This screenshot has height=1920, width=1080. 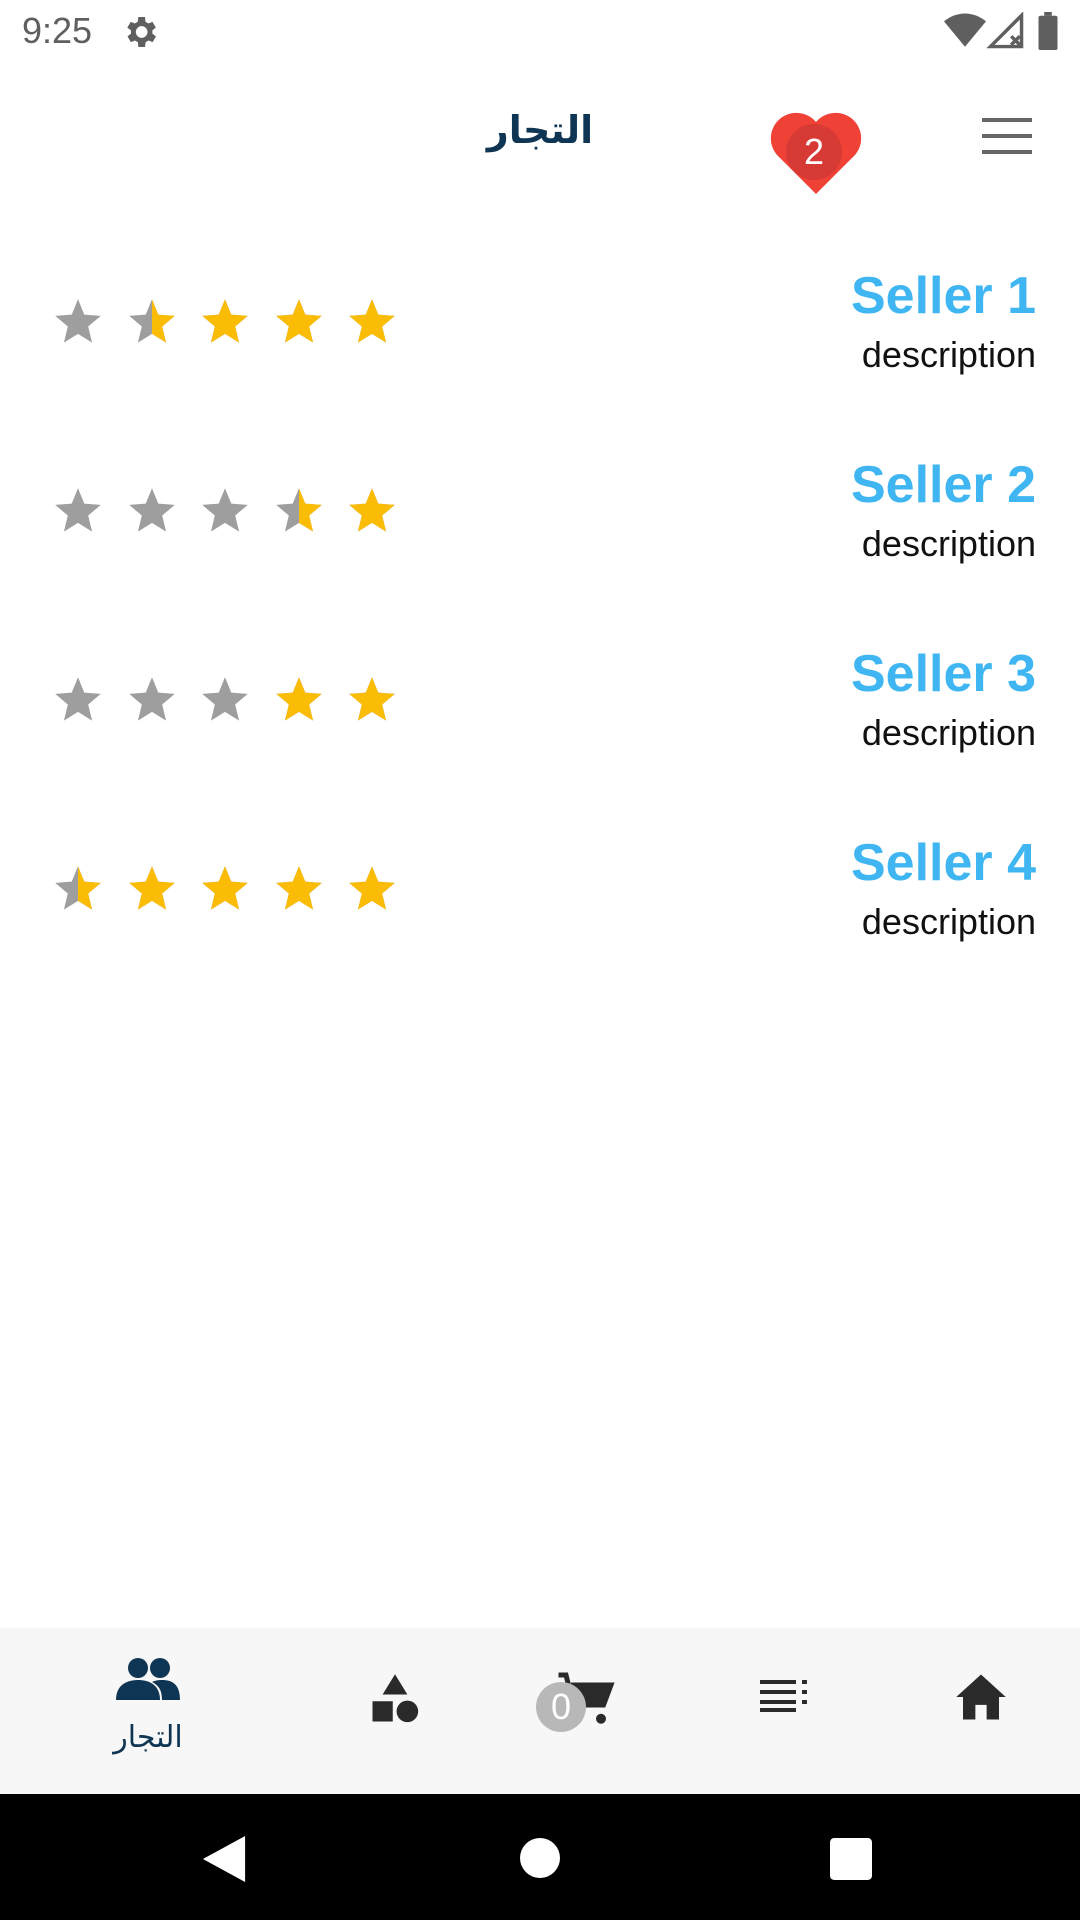 What do you see at coordinates (148, 1679) in the screenshot?
I see `people-icon` at bounding box center [148, 1679].